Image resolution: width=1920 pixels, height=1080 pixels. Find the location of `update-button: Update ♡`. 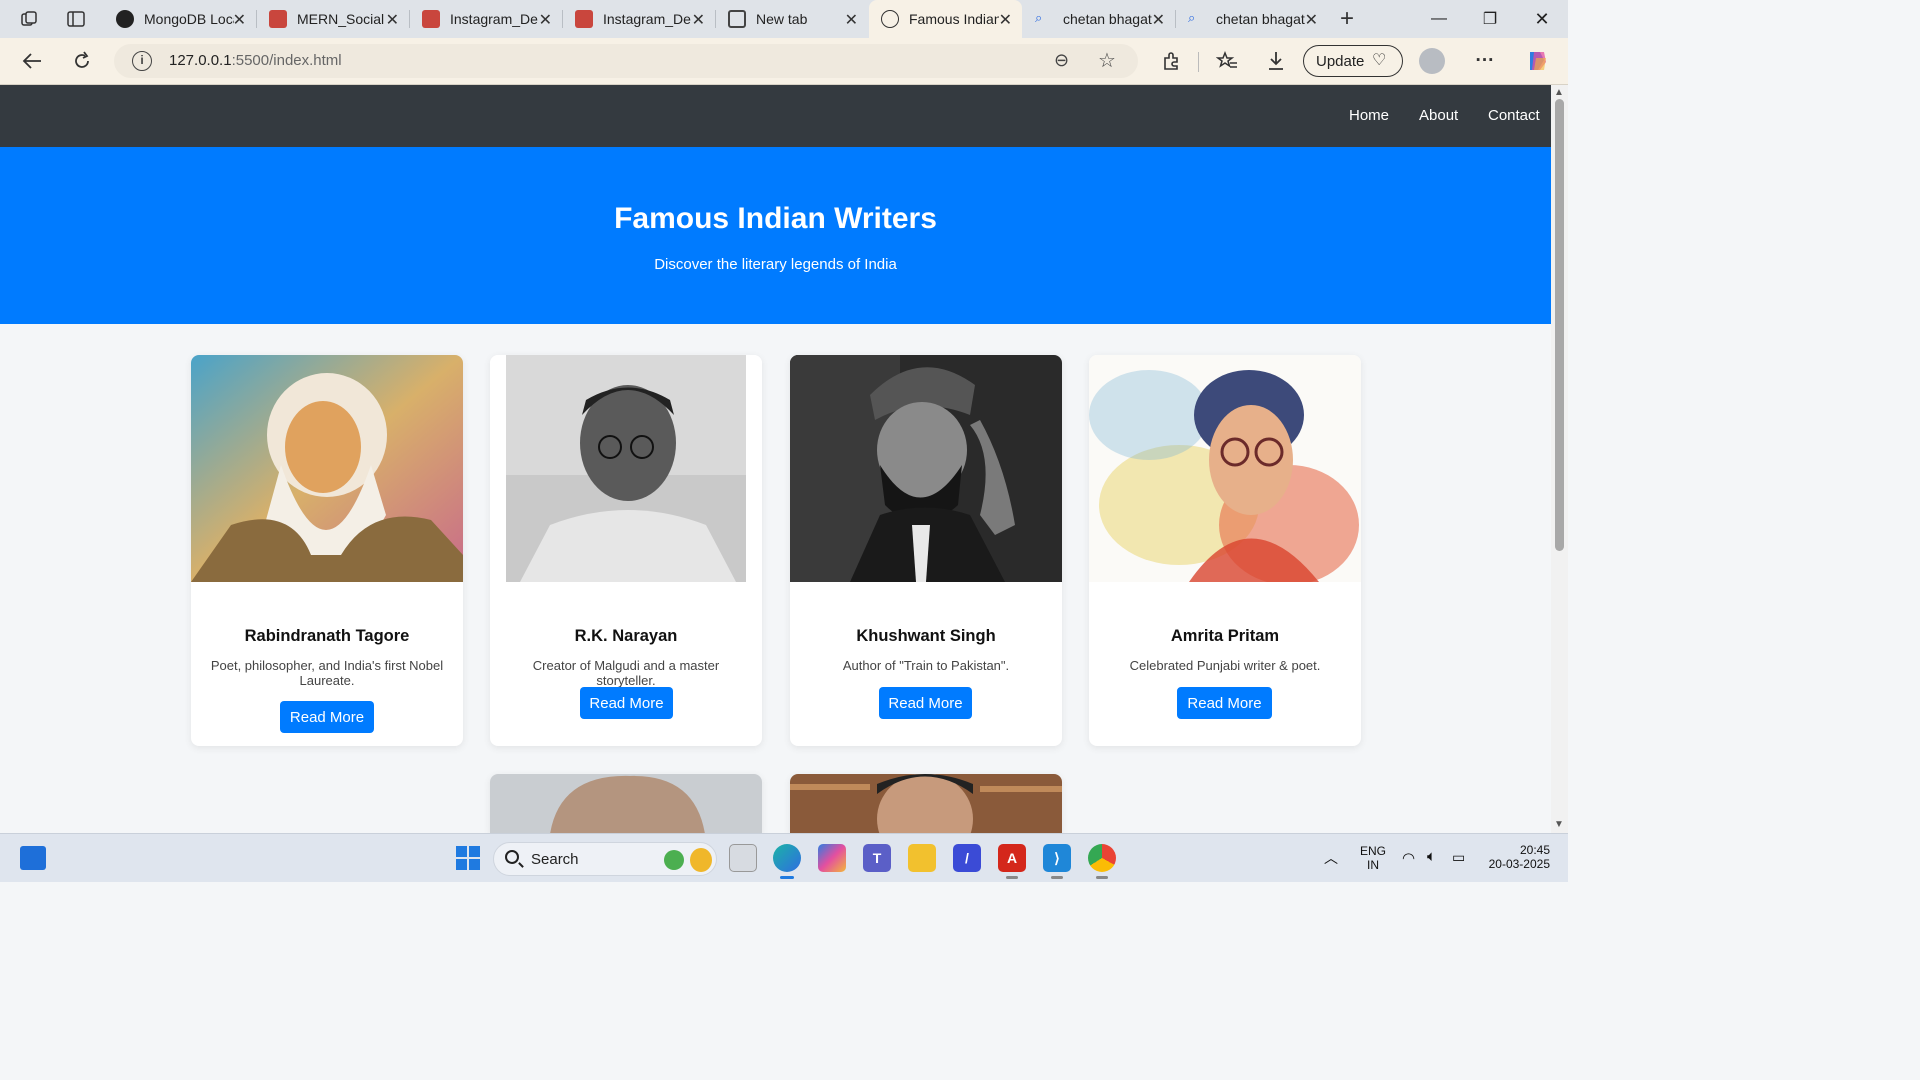

update-button: Update ♡ is located at coordinates (1353, 61).